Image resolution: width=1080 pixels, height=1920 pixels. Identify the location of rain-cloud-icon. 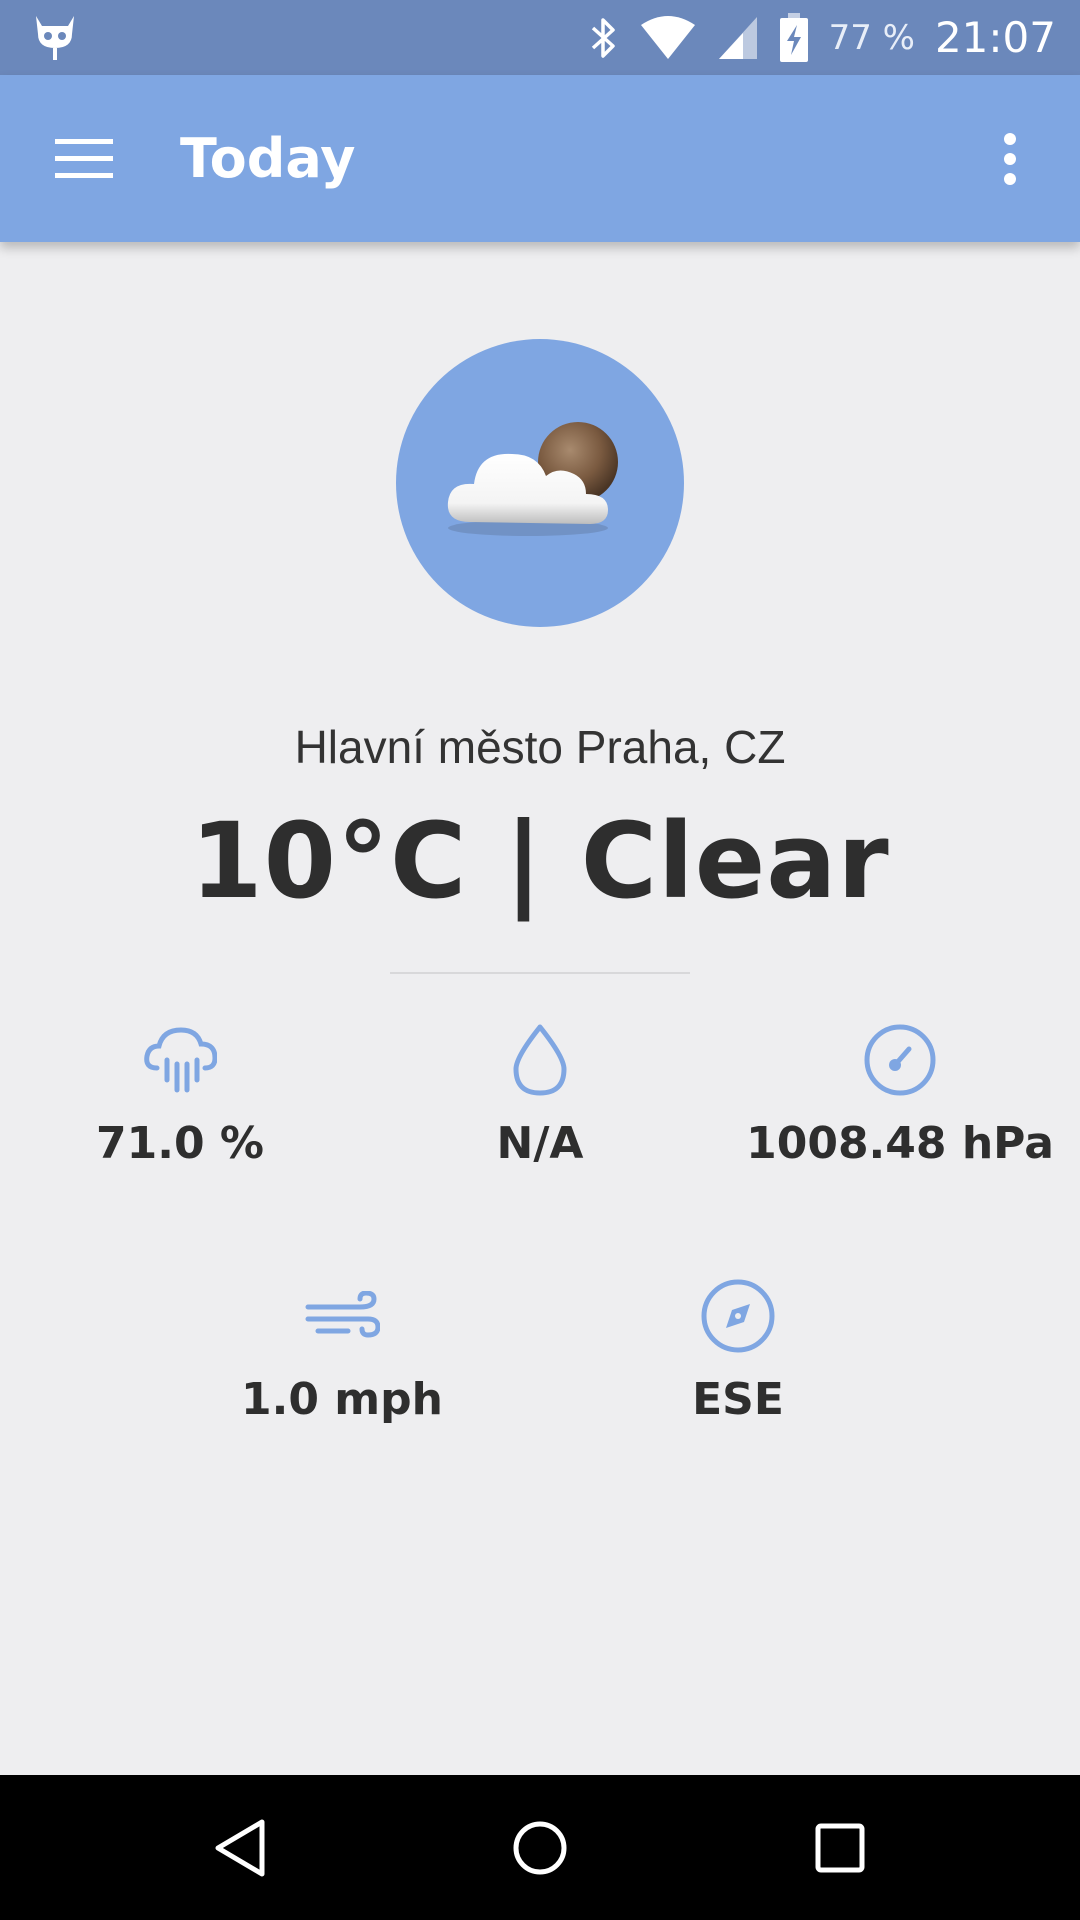
(180, 1060).